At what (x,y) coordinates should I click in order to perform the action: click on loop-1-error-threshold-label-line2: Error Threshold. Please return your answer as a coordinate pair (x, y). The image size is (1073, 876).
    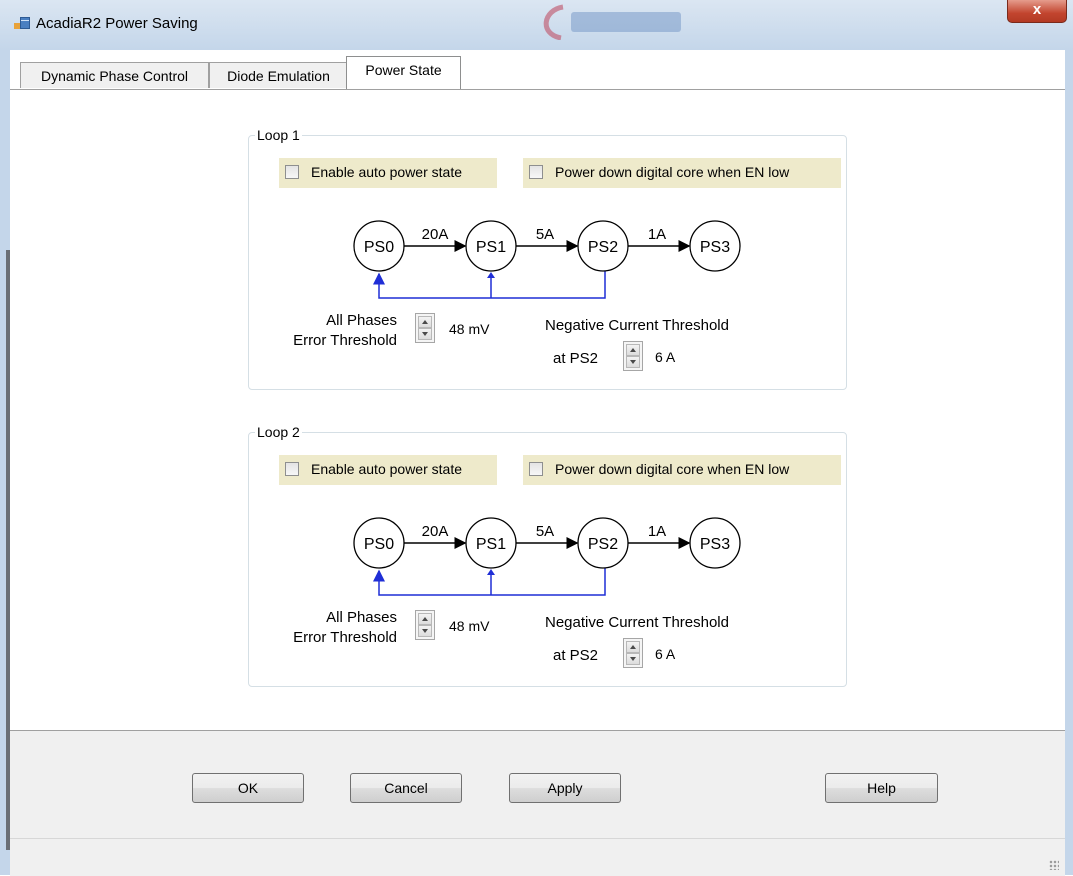
    Looking at the image, I should click on (345, 340).